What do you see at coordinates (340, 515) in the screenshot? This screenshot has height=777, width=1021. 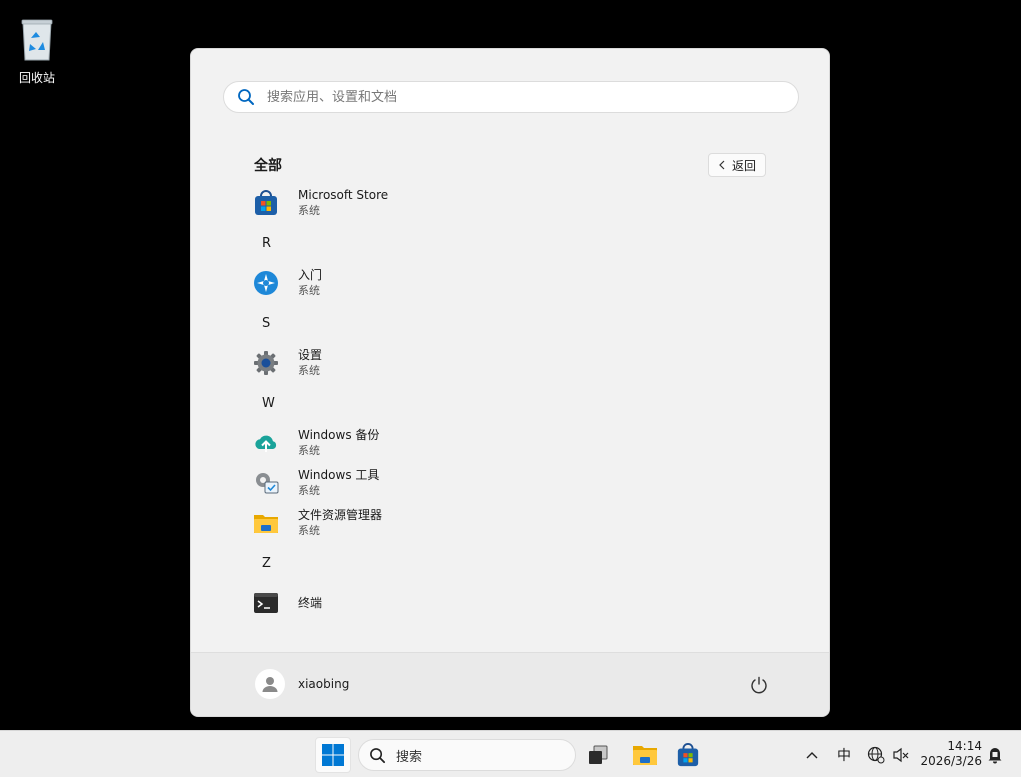 I see `app-name: 文件资源管理器` at bounding box center [340, 515].